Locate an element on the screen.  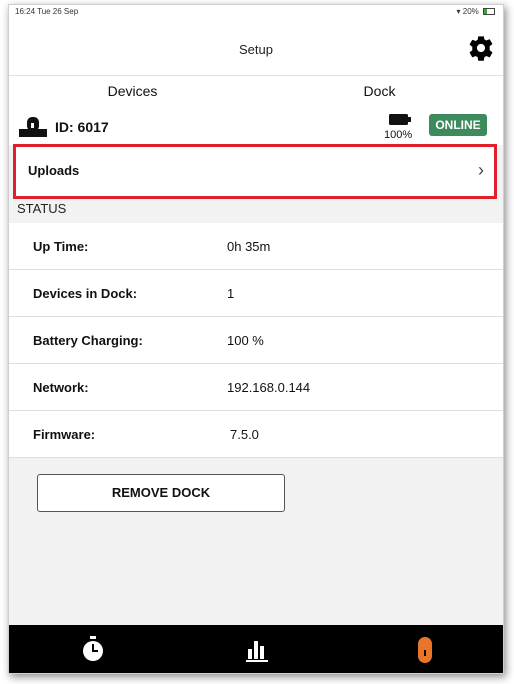
status-battery: ▾ 20% is located at coordinates (475, 11).